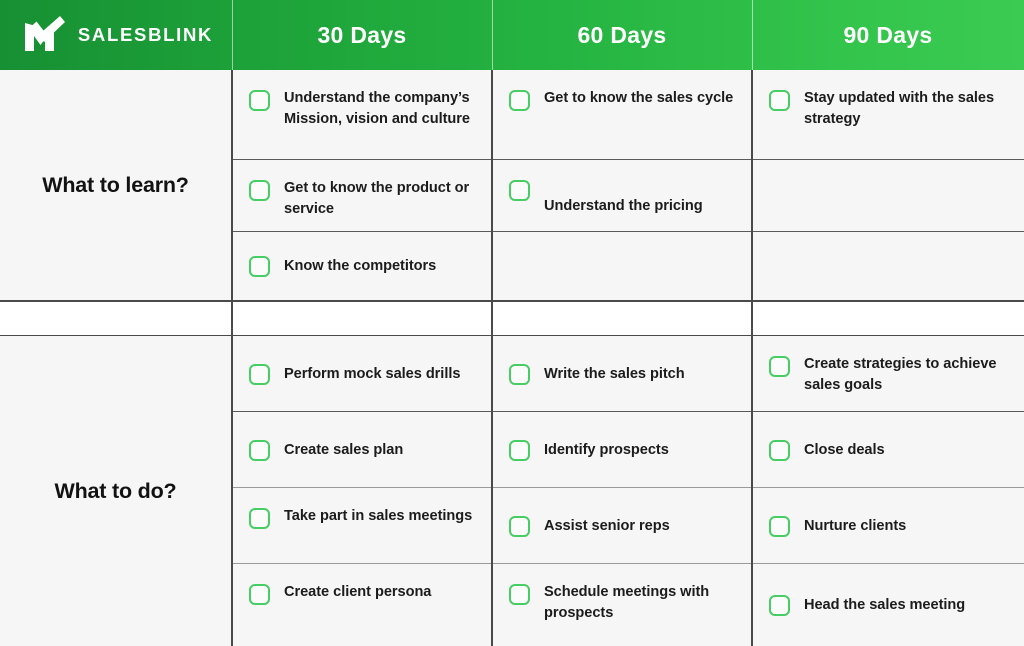 This screenshot has height=646, width=1024. I want to click on task-cell: Write the sales pitch, so click(621, 374).